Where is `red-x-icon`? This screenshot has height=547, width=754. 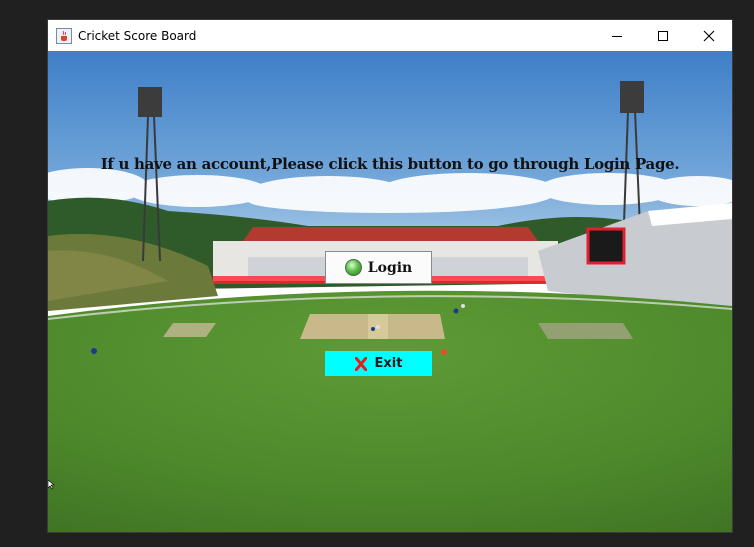
red-x-icon is located at coordinates (360, 363).